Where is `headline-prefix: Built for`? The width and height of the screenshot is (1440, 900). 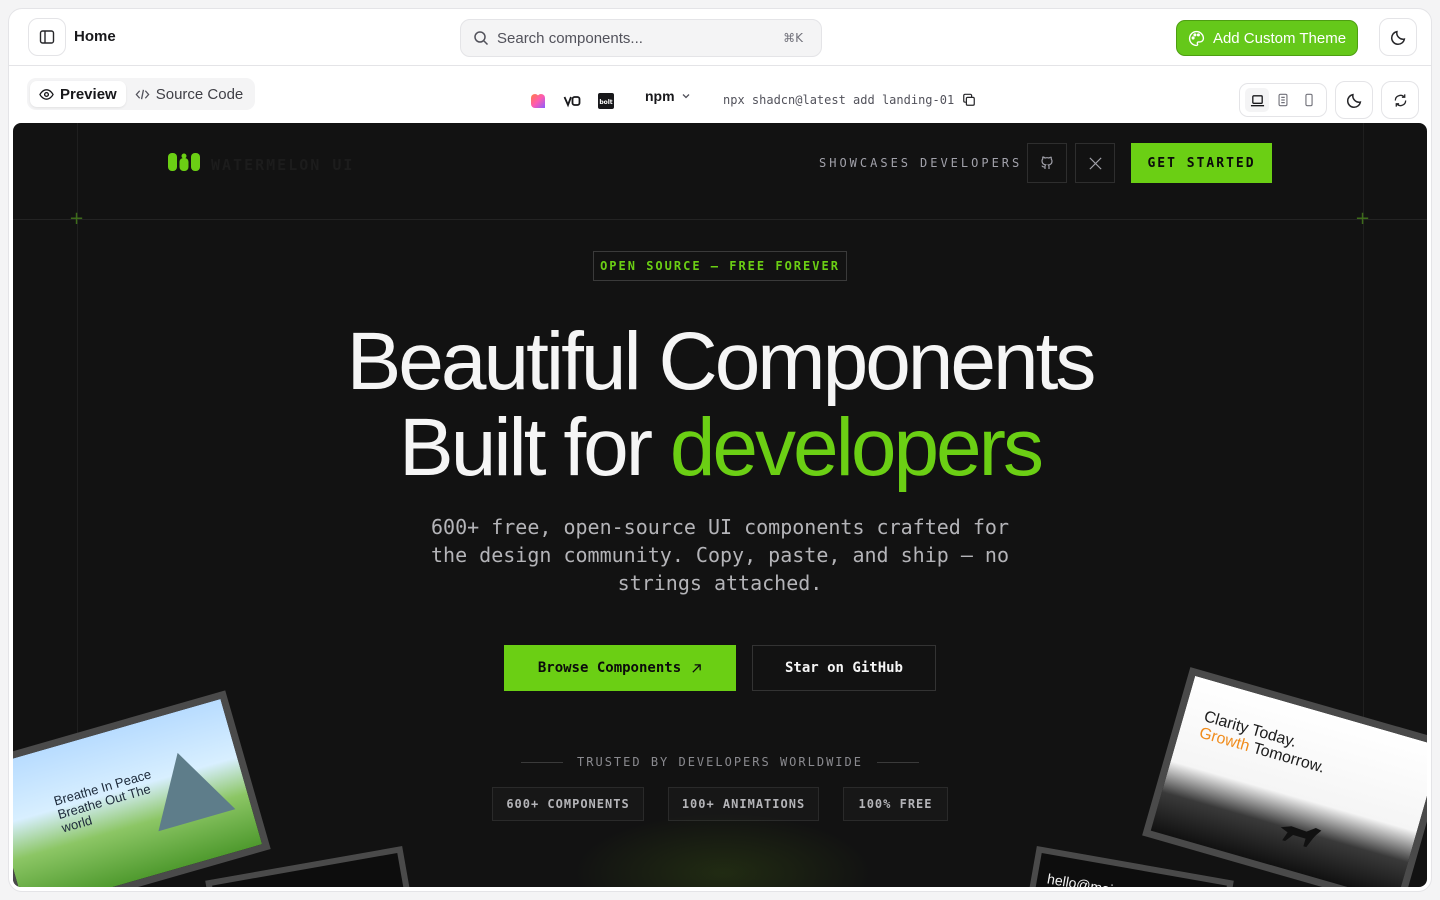 headline-prefix: Built for is located at coordinates (534, 447).